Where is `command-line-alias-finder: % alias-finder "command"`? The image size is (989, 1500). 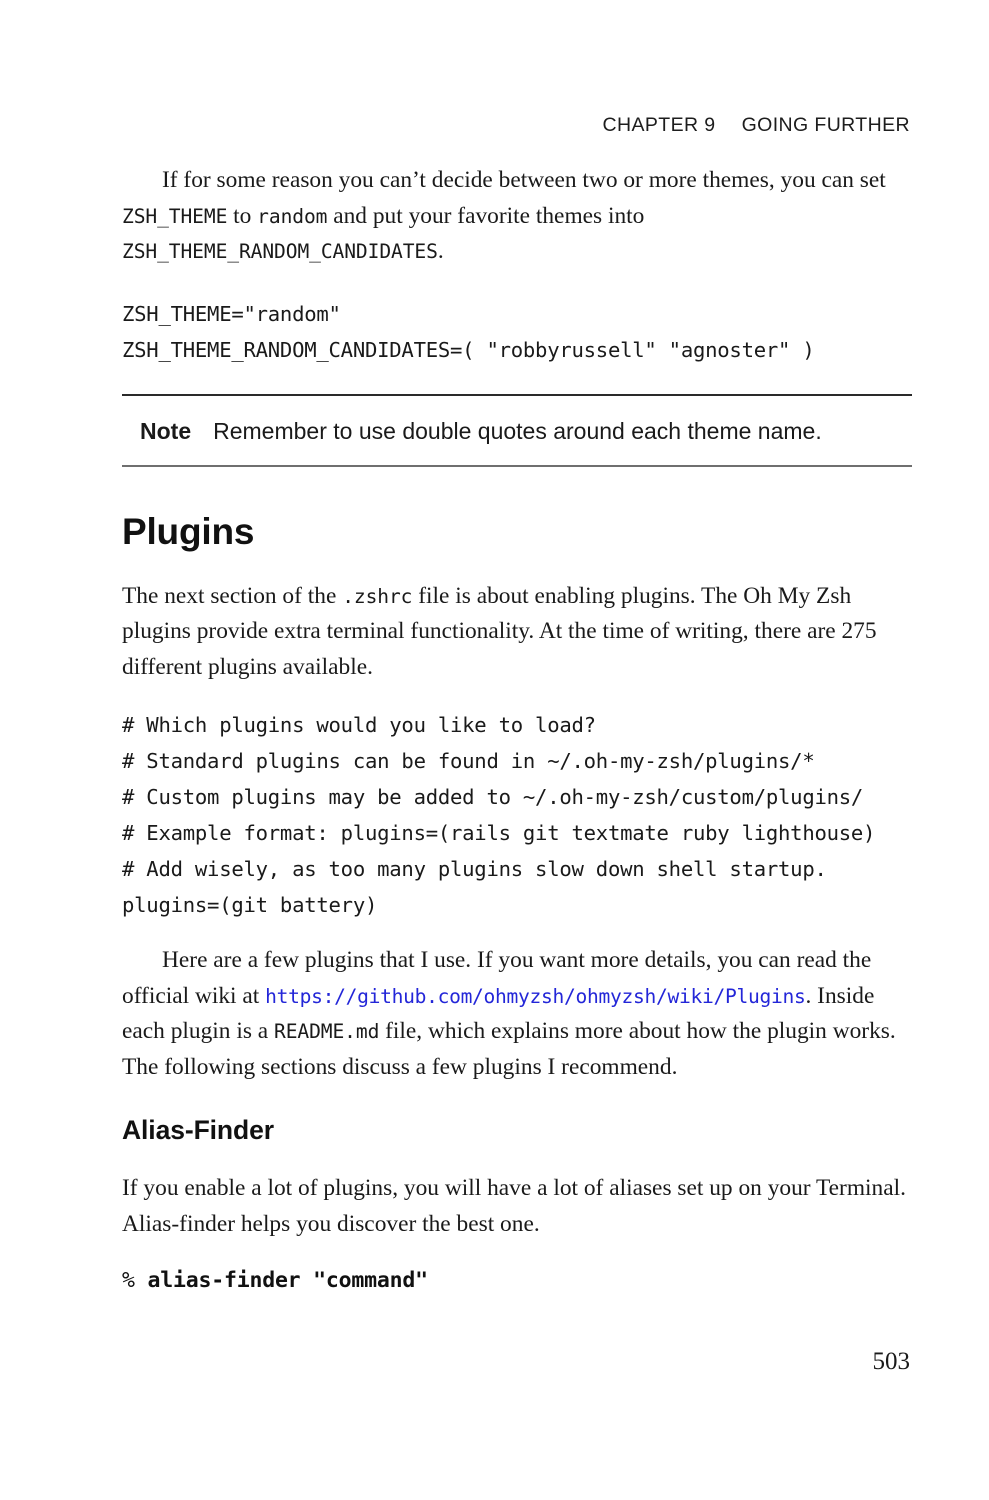 command-line-alias-finder: % alias-finder "command" is located at coordinates (517, 1280).